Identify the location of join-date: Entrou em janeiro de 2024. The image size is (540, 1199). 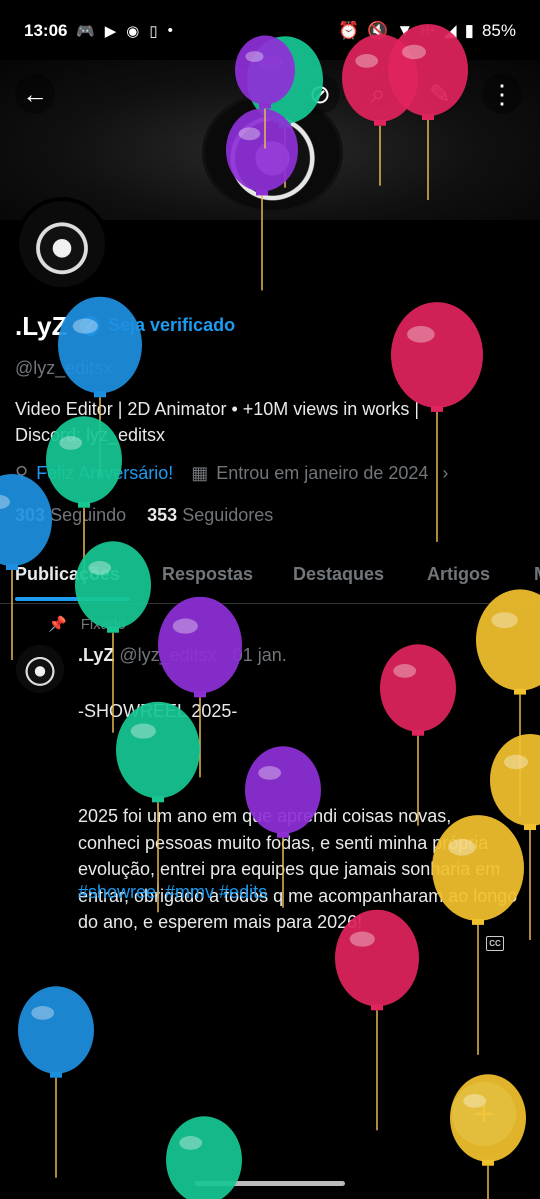
(322, 473).